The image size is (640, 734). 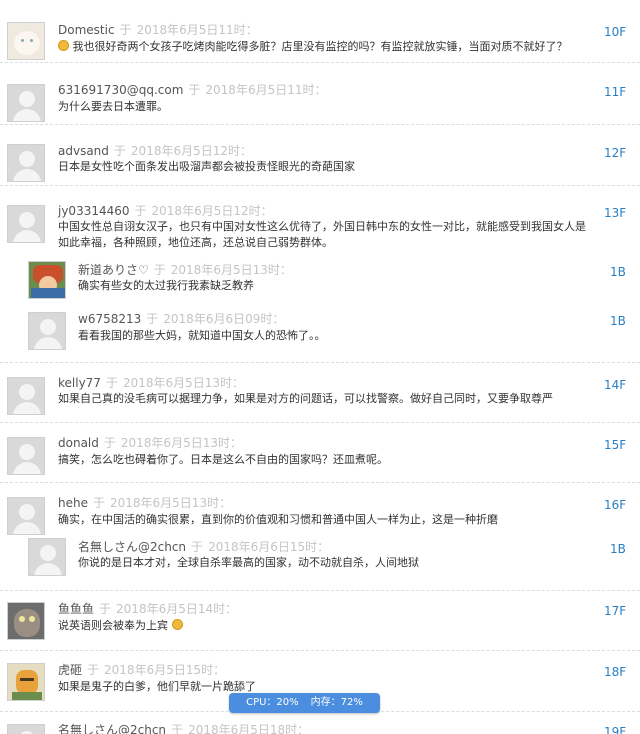 What do you see at coordinates (83, 151) in the screenshot?
I see `comment-author: advsand` at bounding box center [83, 151].